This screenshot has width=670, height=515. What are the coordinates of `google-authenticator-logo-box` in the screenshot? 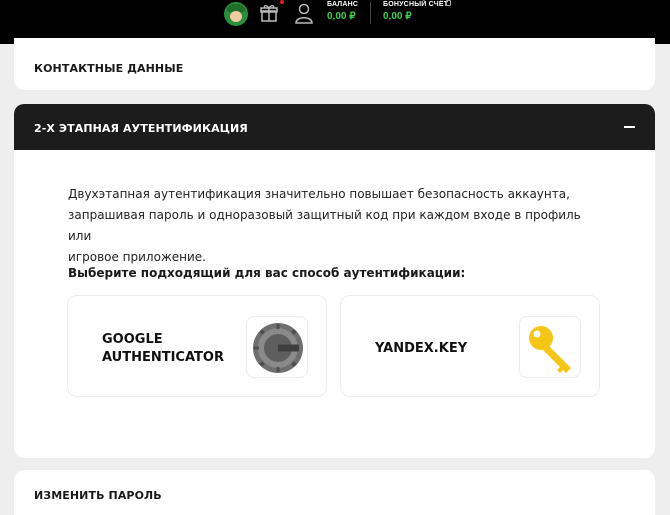 It's located at (277, 347).